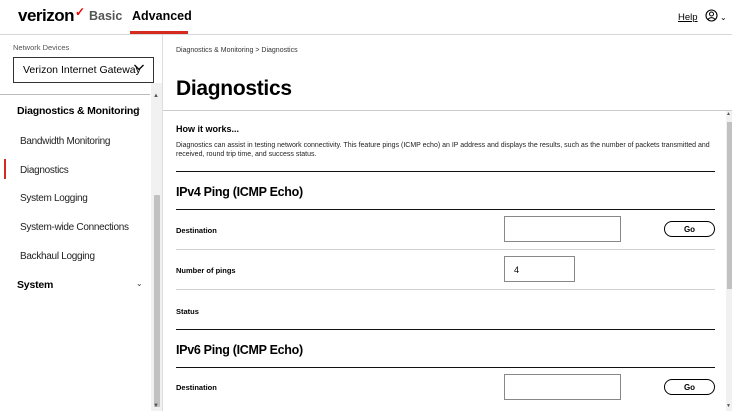 This screenshot has height=411, width=732. Describe the element at coordinates (157, 301) in the screenshot. I see `sidebar-scrollbar-thumb` at that location.